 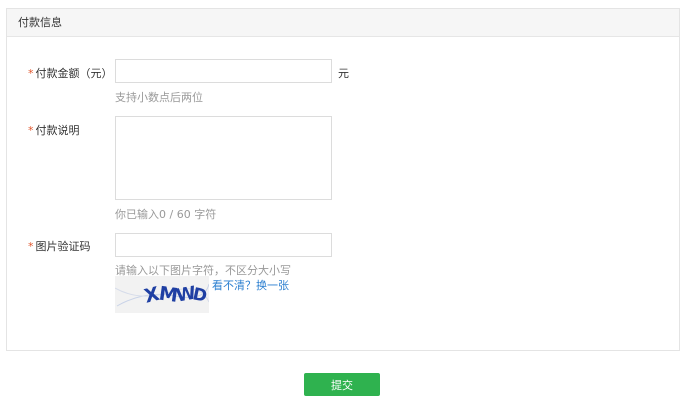 I want to click on description-label-text: 付款说明, so click(x=57, y=130).